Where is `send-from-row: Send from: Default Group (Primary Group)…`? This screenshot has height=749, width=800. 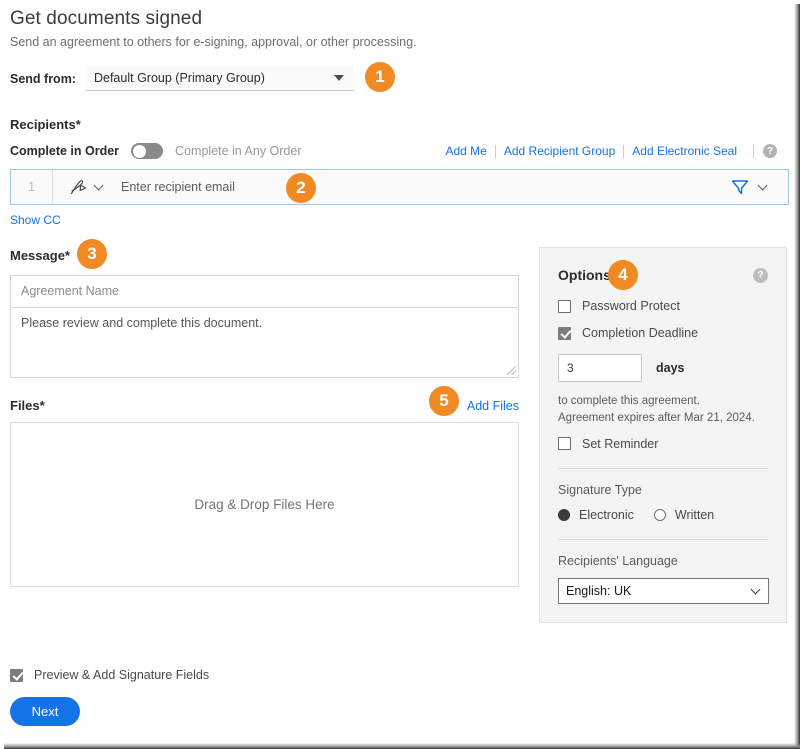 send-from-row: Send from: Default Group (Primary Group)… is located at coordinates (393, 77).